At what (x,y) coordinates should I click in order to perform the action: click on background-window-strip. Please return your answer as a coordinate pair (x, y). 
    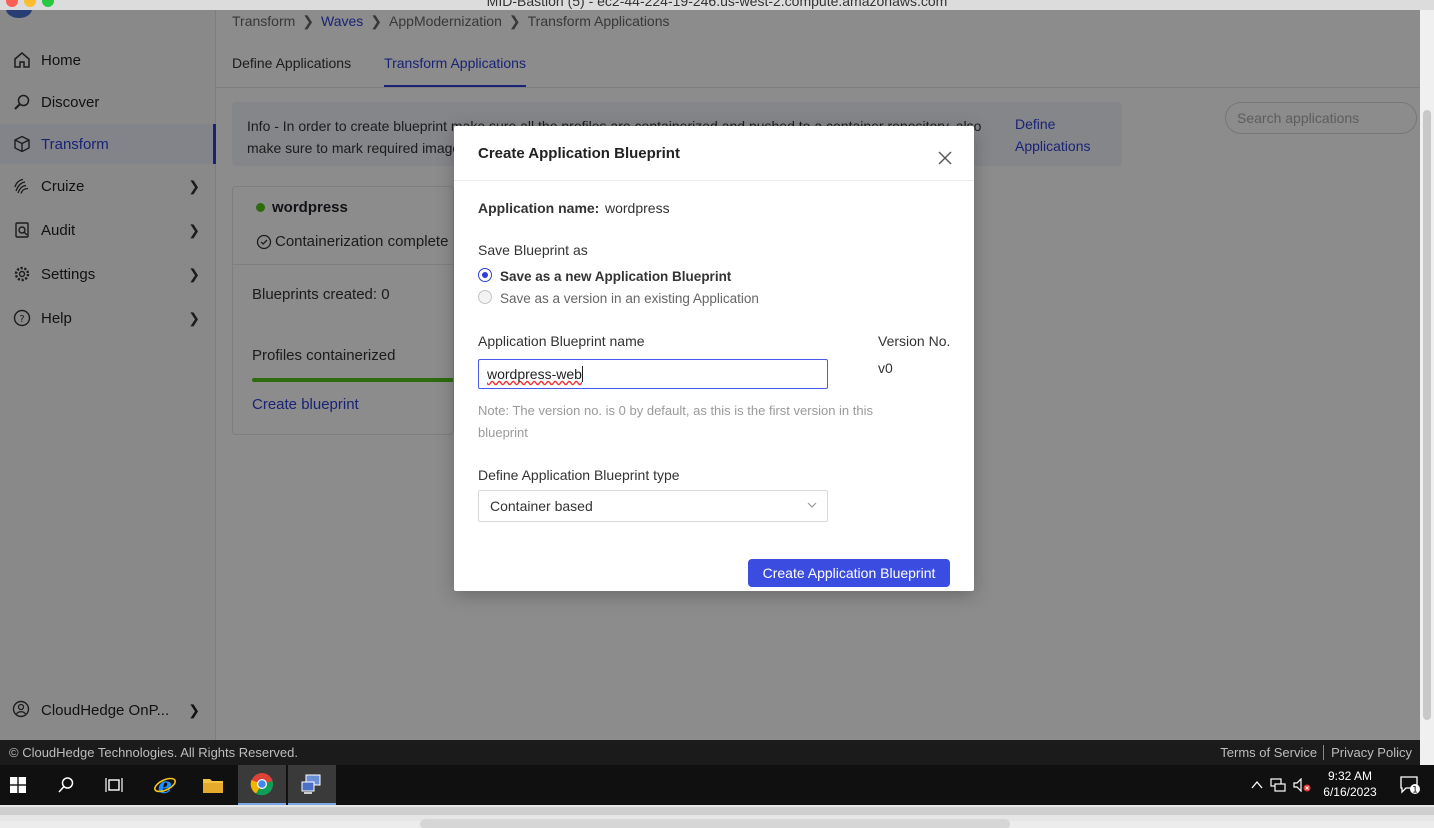
    Looking at the image, I should click on (717, 816).